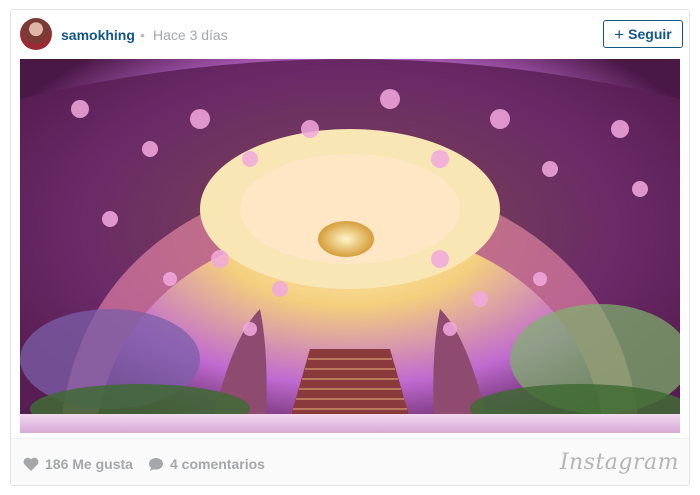 This screenshot has width=700, height=495. I want to click on comments-label: 4 comentarios, so click(217, 464).